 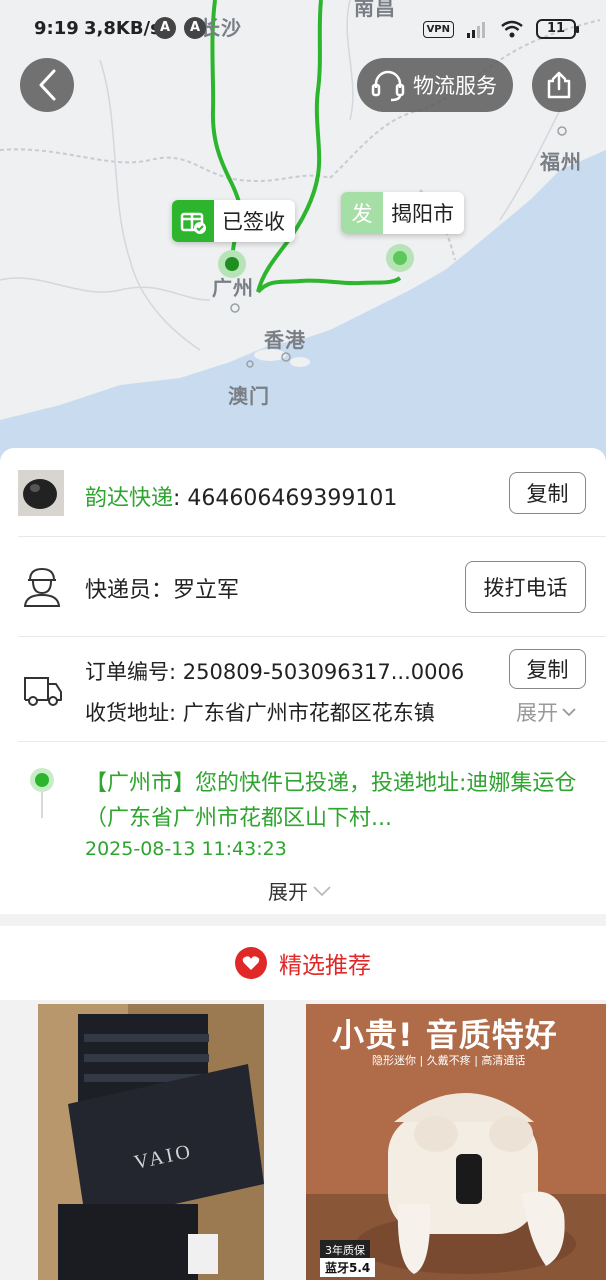 What do you see at coordinates (42, 587) in the screenshot?
I see `courier-icon` at bounding box center [42, 587].